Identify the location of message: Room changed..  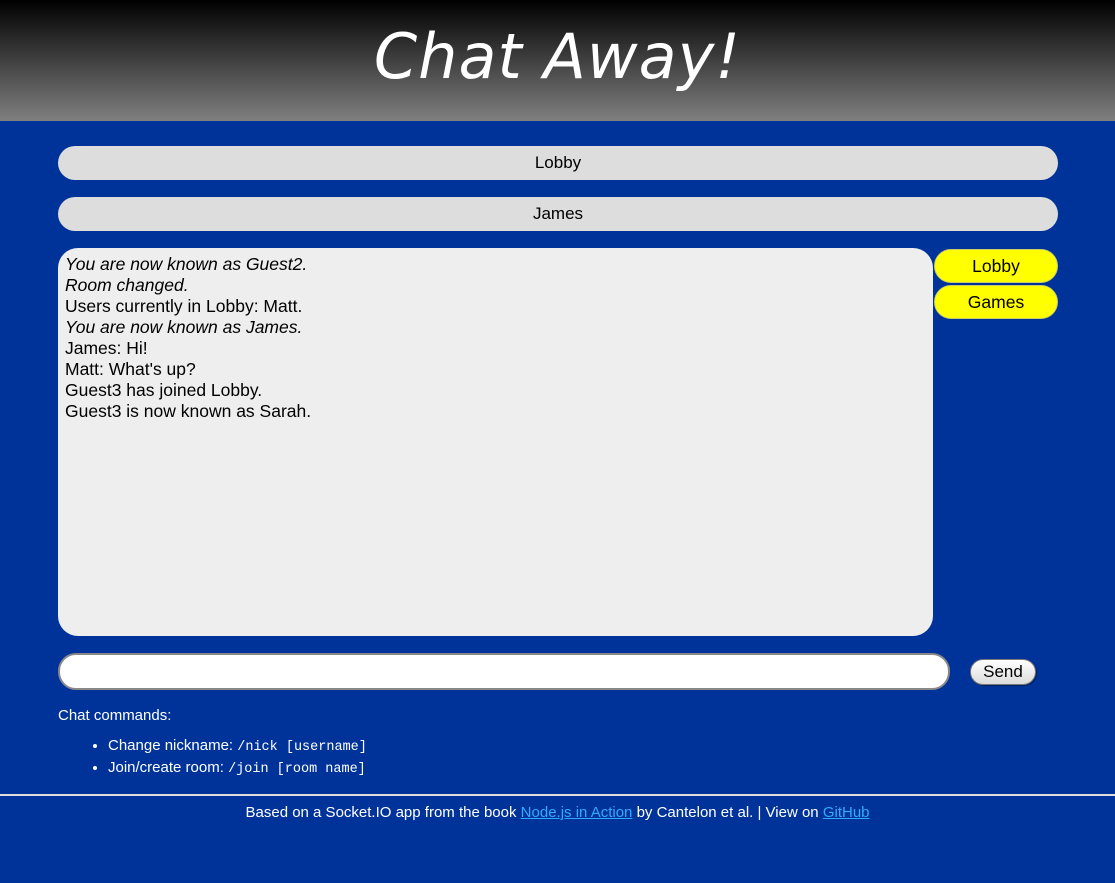
(127, 285).